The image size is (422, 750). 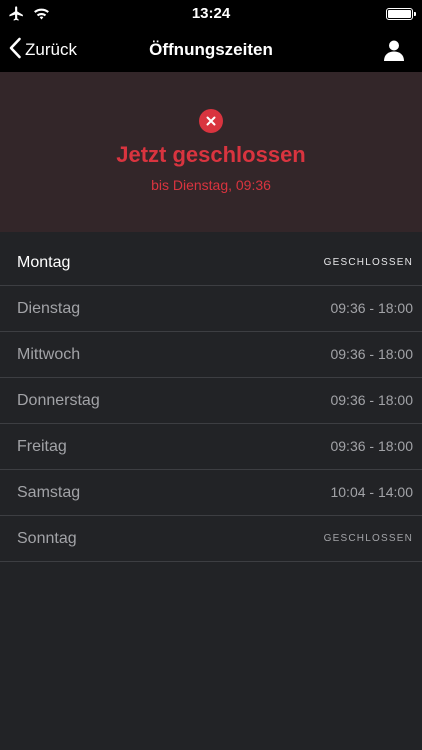 I want to click on day-row-sonntag: Sonntag GESCHLOSSEN, so click(x=211, y=539).